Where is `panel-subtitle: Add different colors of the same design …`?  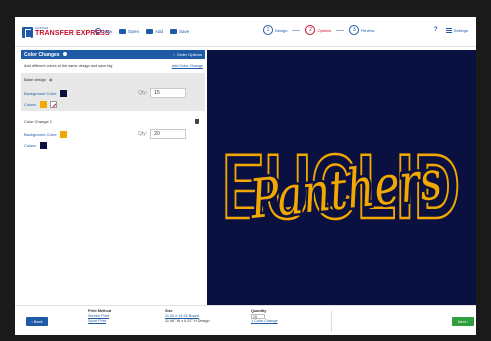 panel-subtitle: Add different colors of the same design … is located at coordinates (68, 66).